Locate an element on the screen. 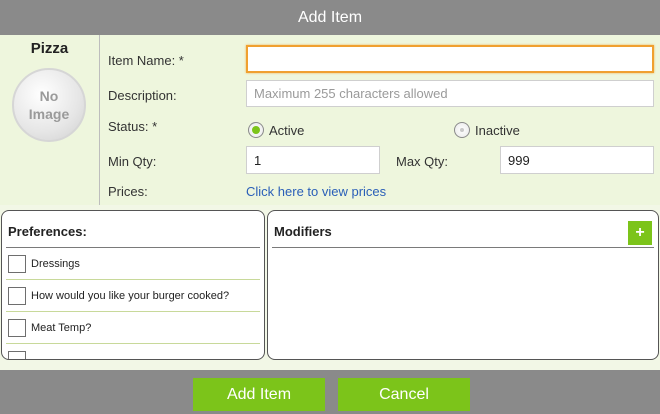 This screenshot has height=414, width=660. no-image-text: No Image is located at coordinates (49, 105).